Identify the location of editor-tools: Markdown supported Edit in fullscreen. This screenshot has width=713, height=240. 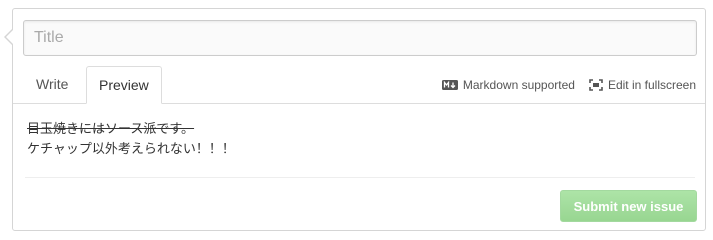
(568, 84).